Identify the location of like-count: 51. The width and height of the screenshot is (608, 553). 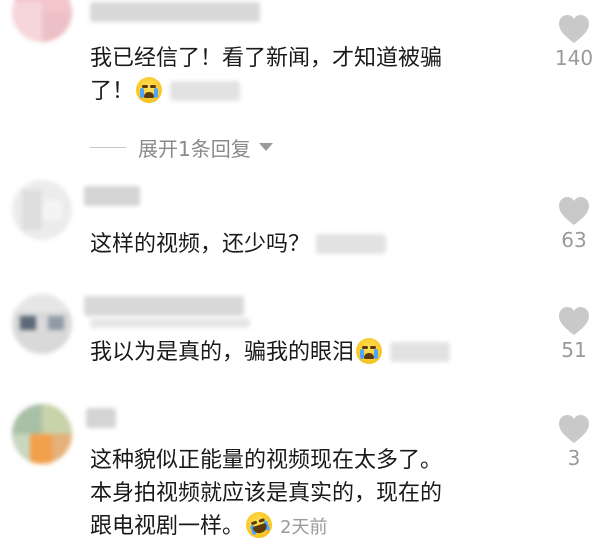
(574, 350).